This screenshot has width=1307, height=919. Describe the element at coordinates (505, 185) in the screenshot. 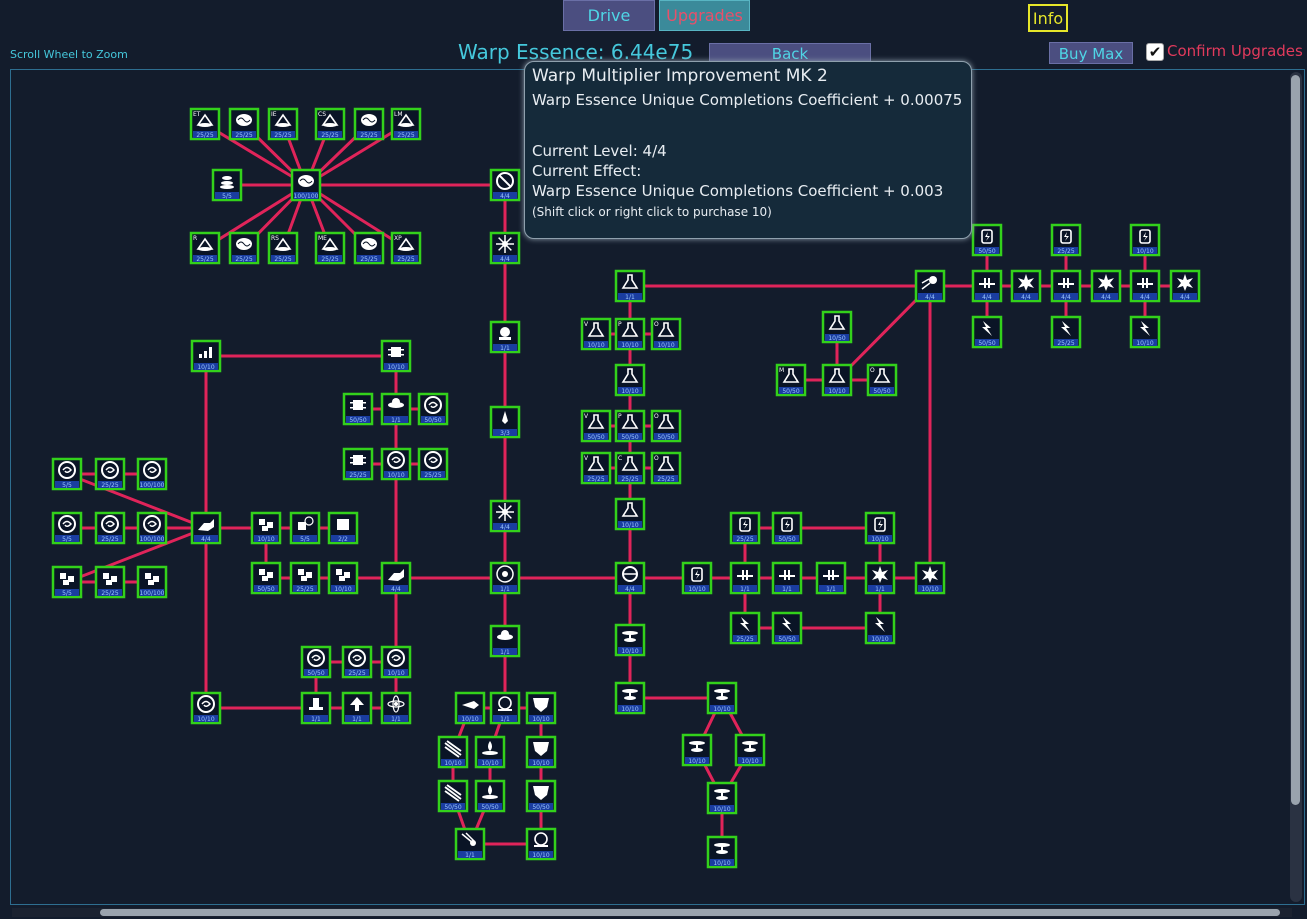

I see `upgrade-node-nx: 4/4` at that location.